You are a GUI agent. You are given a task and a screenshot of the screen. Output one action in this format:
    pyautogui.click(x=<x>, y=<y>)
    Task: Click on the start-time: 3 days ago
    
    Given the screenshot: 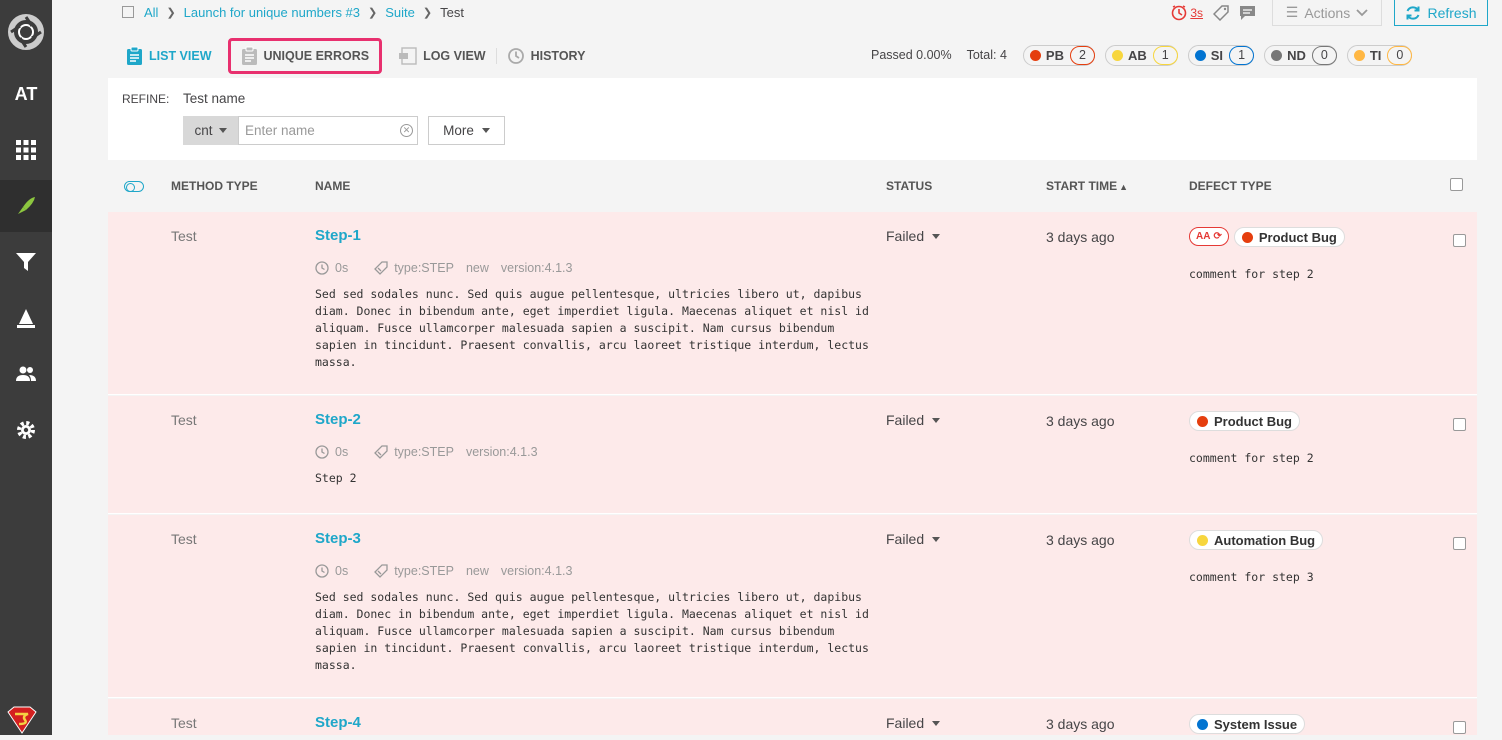 What is the action you would take?
    pyautogui.click(x=1080, y=421)
    